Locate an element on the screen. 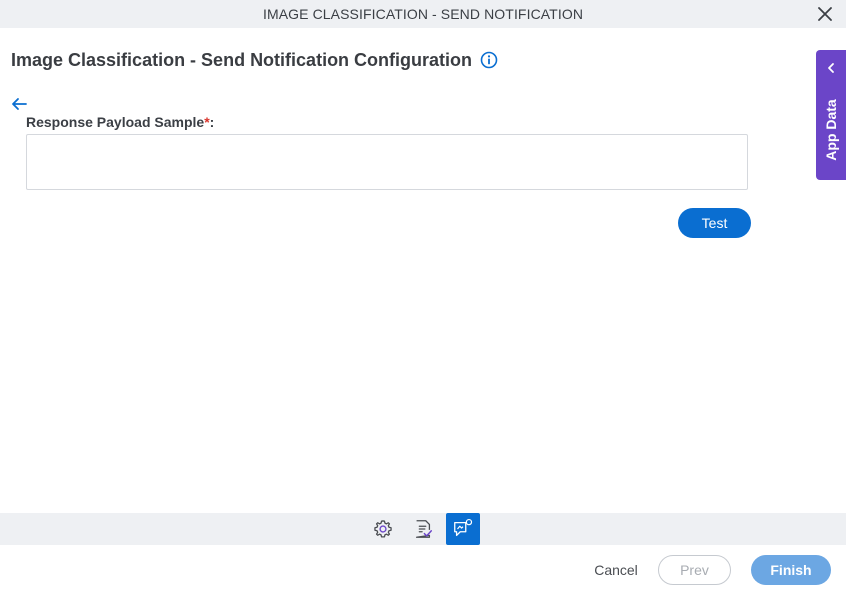  back-arrow-icon is located at coordinates (19, 104).